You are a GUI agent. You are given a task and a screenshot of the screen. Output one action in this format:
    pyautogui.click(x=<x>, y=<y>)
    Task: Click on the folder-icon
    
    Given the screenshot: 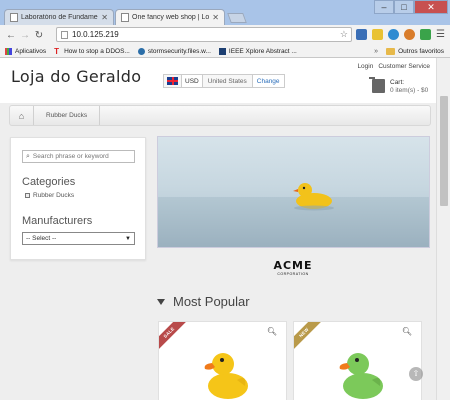 What is the action you would take?
    pyautogui.click(x=391, y=51)
    